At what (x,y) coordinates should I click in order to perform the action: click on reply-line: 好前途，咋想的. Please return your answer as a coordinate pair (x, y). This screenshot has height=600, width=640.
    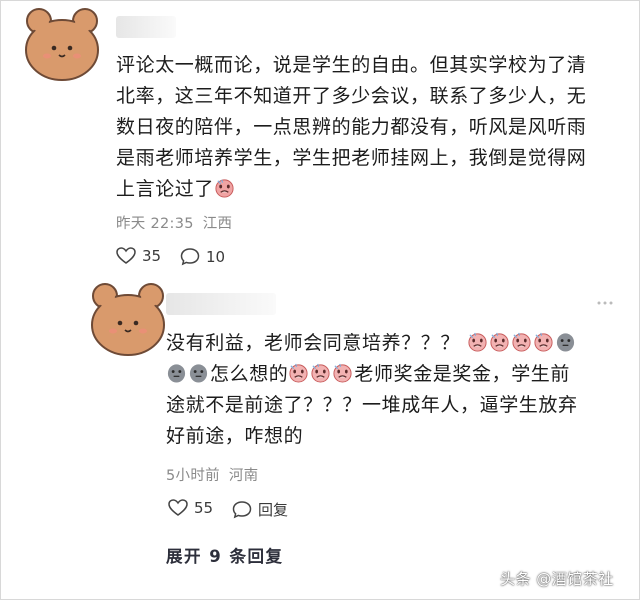
    Looking at the image, I should click on (235, 436).